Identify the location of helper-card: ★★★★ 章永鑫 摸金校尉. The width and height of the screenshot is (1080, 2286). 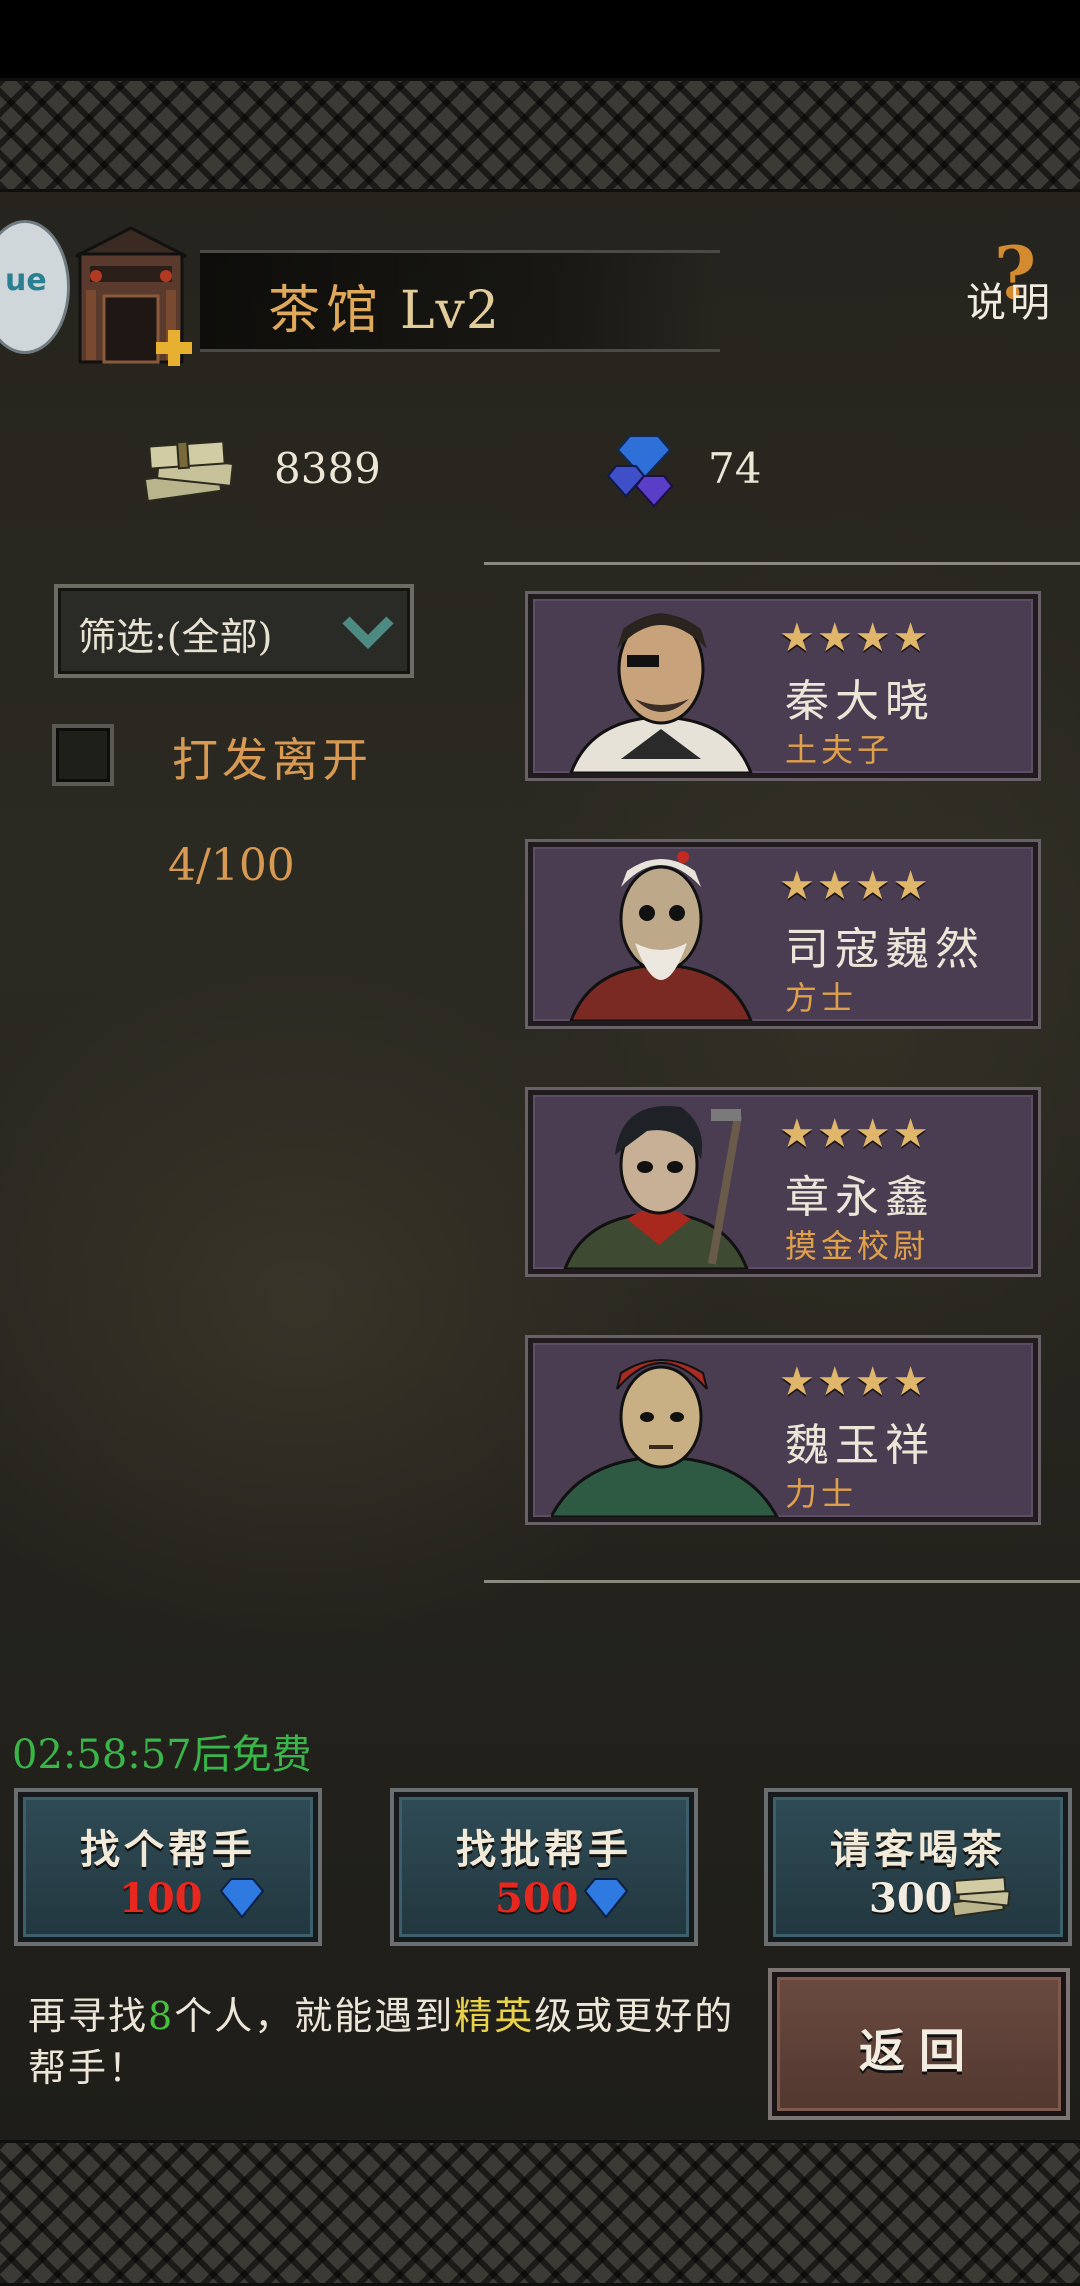
(783, 1182).